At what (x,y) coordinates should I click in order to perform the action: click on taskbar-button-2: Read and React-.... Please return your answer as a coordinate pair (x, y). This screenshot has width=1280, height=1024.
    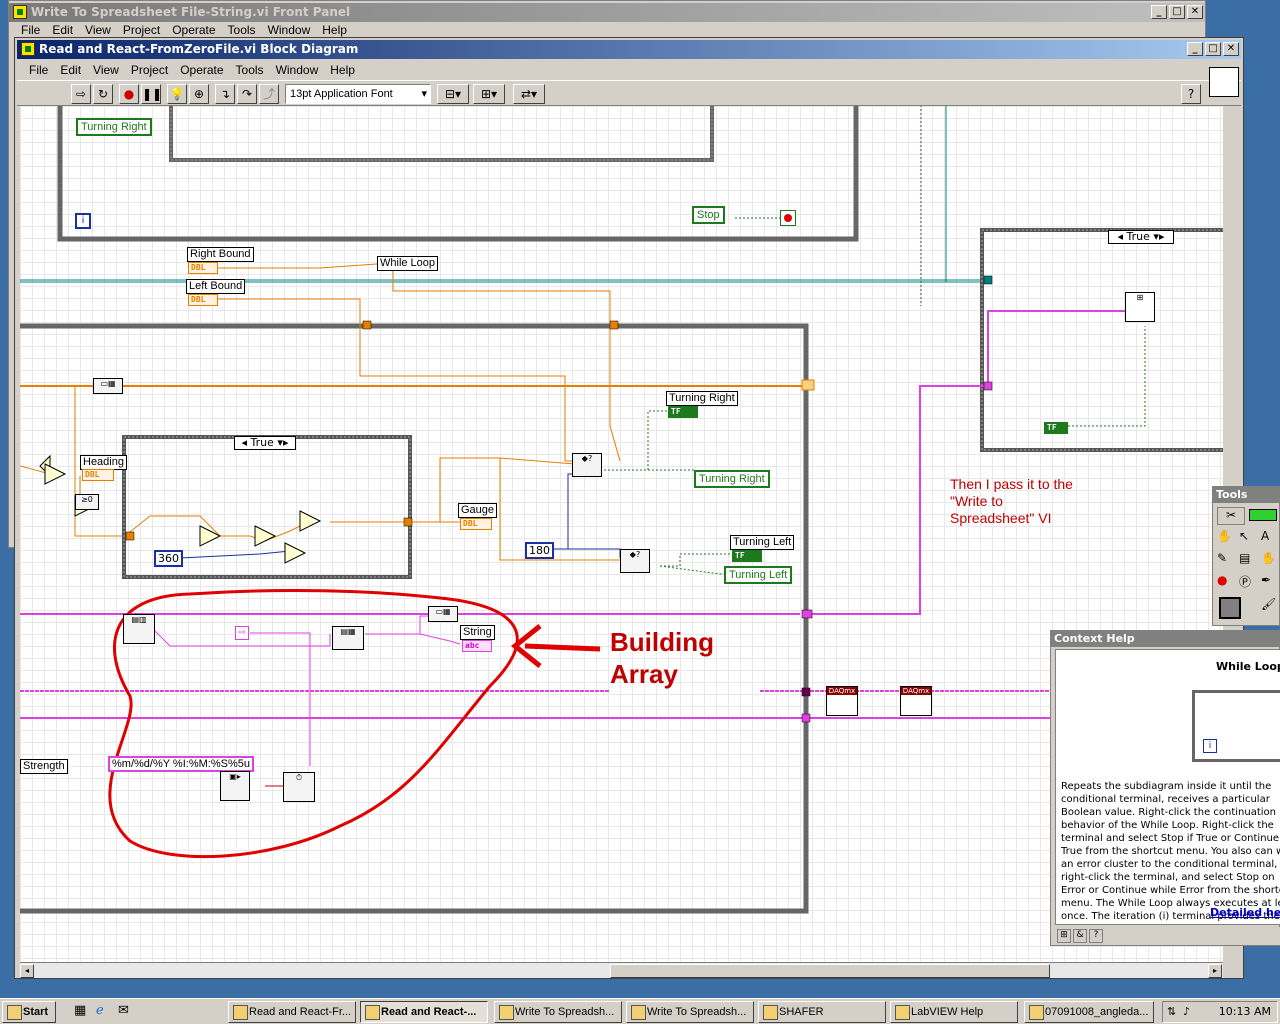
    Looking at the image, I should click on (424, 1012).